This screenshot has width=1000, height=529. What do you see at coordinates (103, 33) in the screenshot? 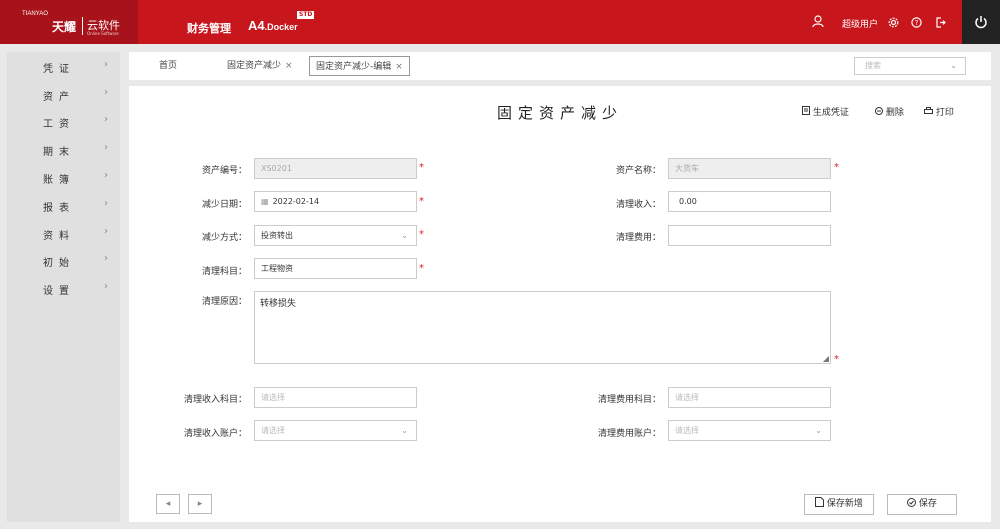
I see `logo-tiny-text: Online Software` at bounding box center [103, 33].